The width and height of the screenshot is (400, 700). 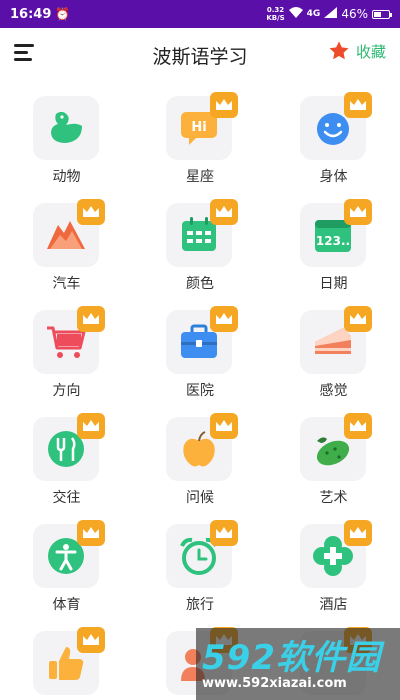 What do you see at coordinates (66, 391) in the screenshot?
I see `category-label: 方向` at bounding box center [66, 391].